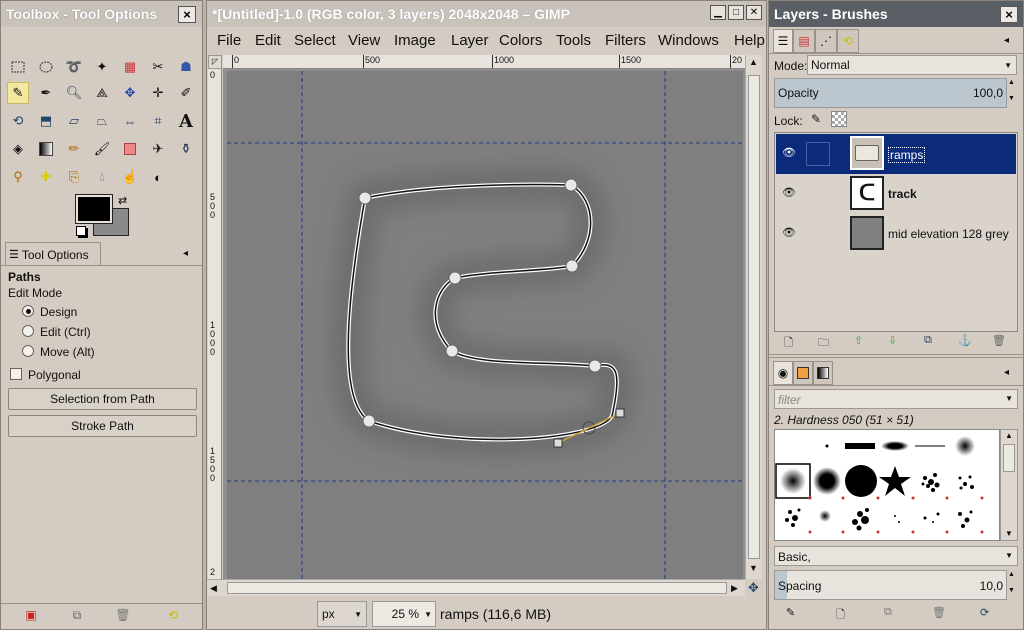 This screenshot has width=1024, height=630. Describe the element at coordinates (818, 154) in the screenshot. I see `chain-toggle` at that location.